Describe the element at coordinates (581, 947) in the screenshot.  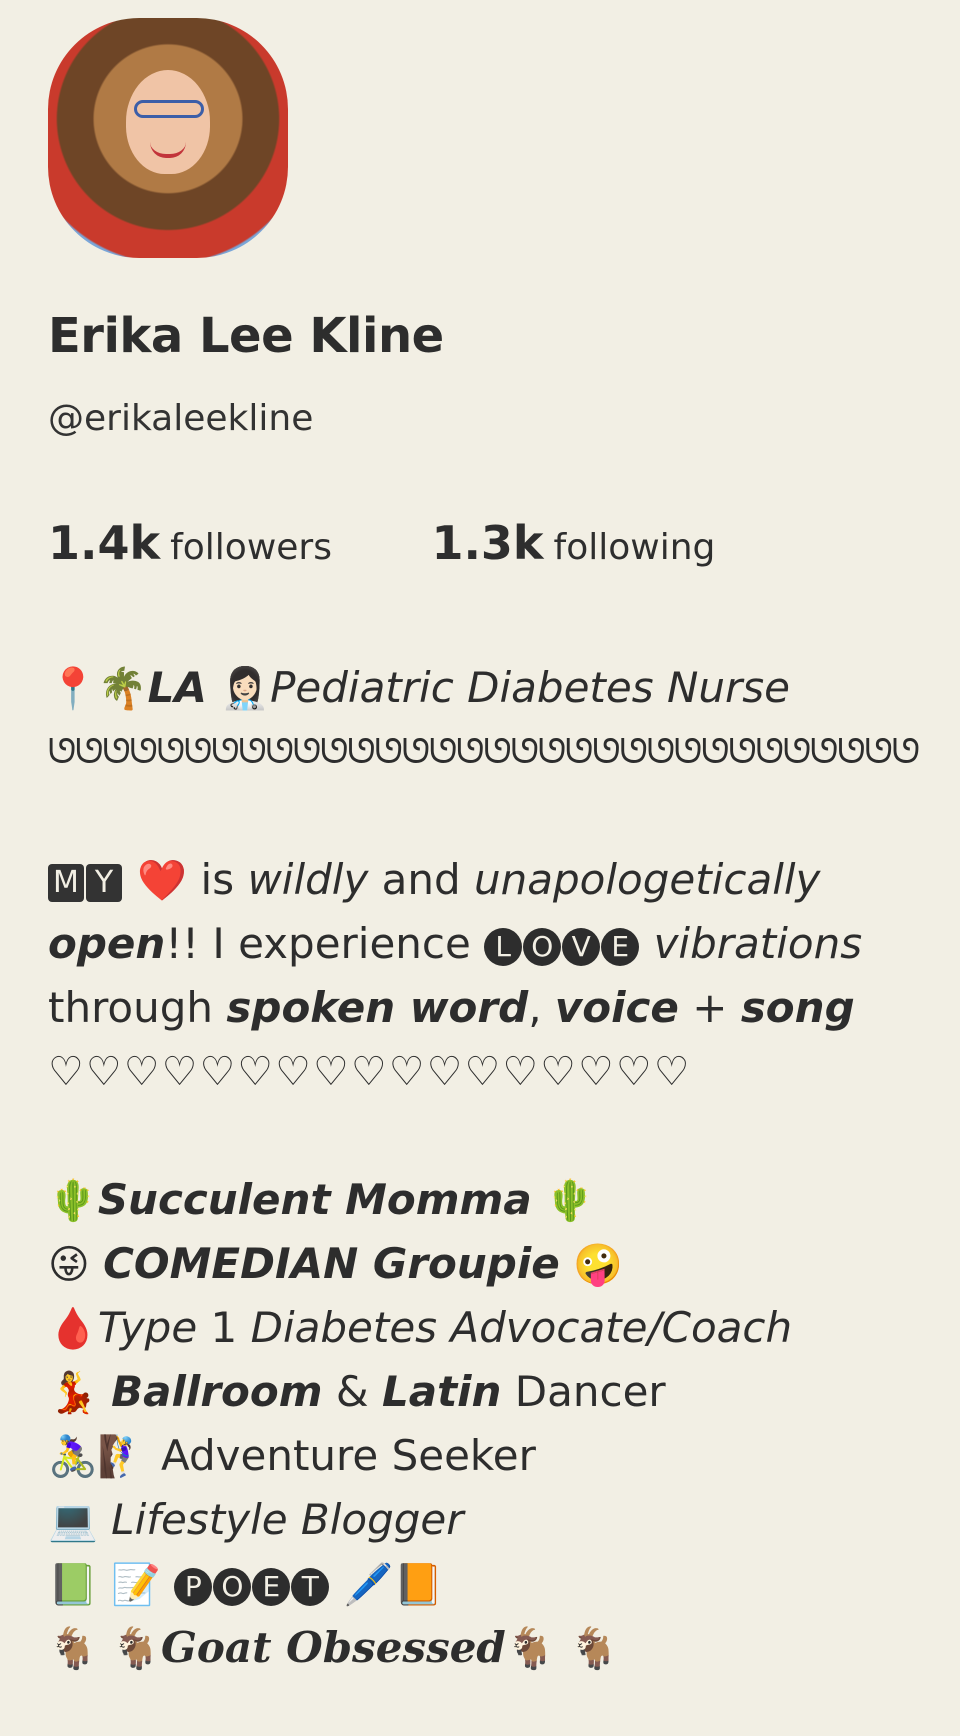
I see `badge-v: V` at that location.